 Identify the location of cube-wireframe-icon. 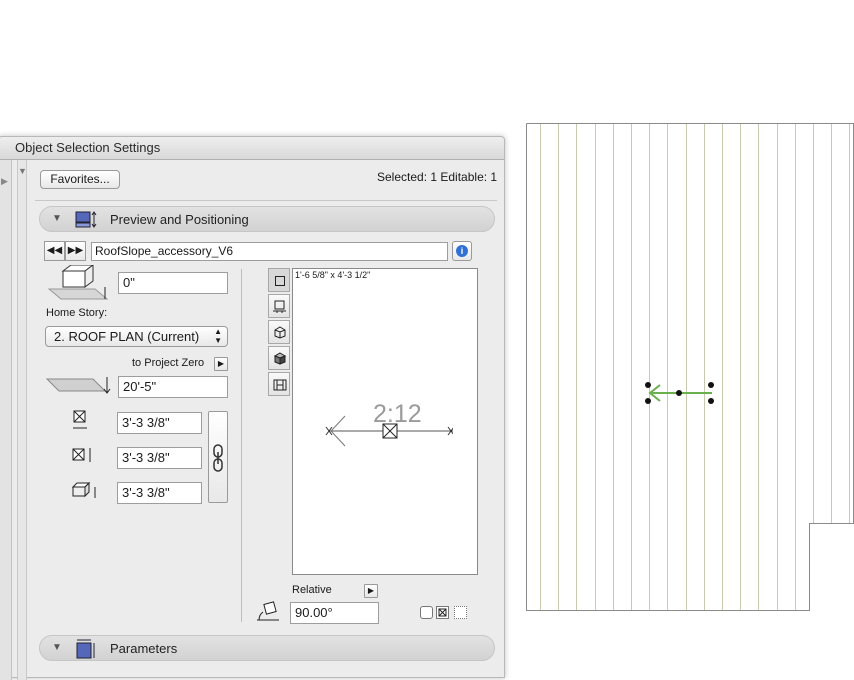
(280, 332).